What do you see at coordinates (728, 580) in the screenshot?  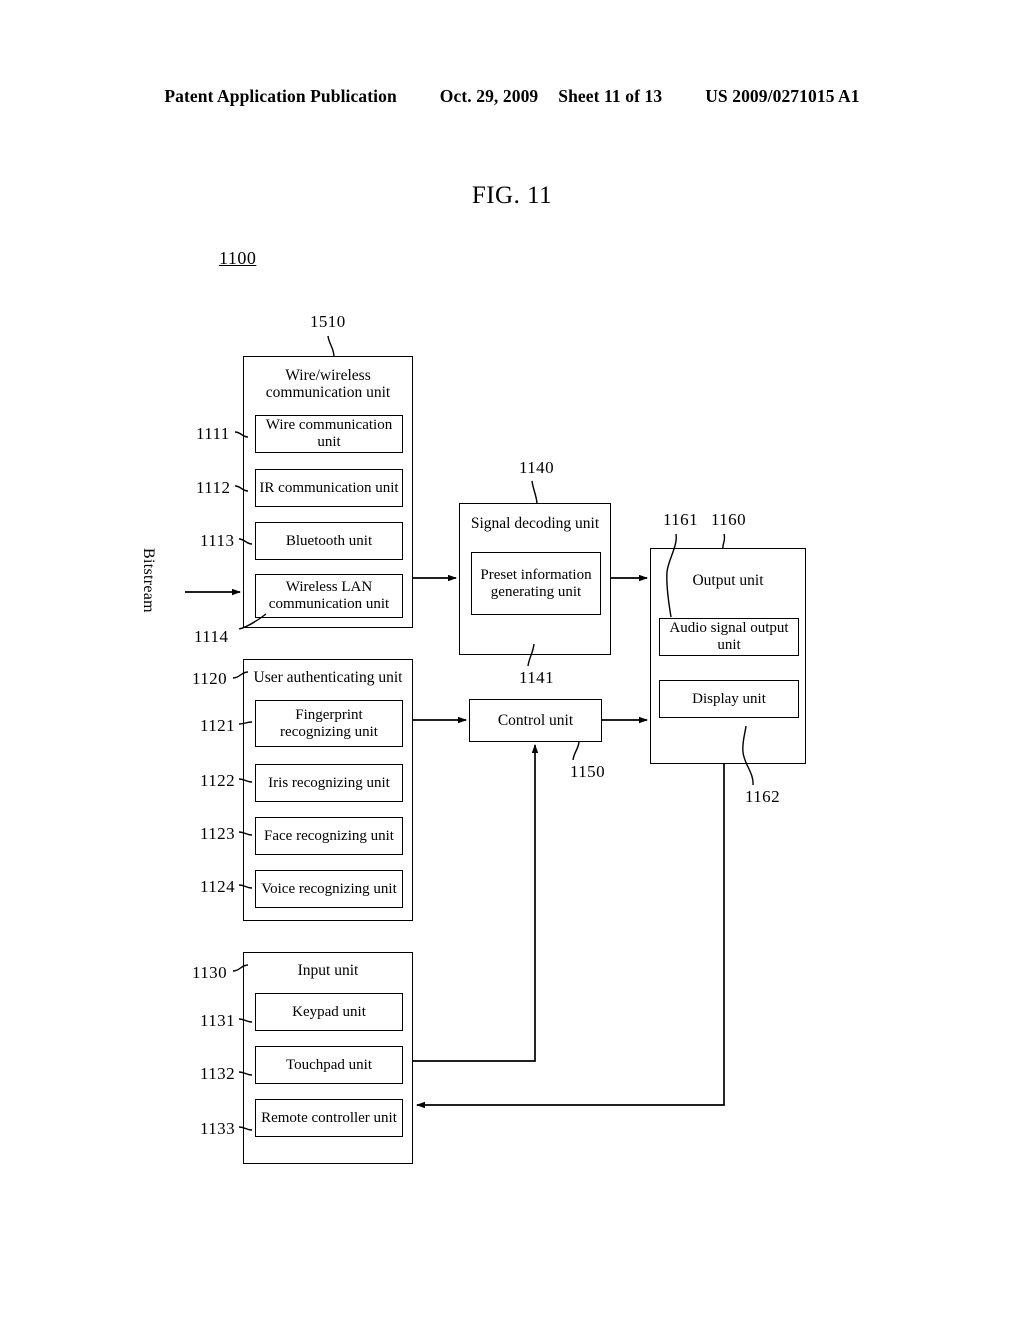 I see `output-unit-title: Output unit` at bounding box center [728, 580].